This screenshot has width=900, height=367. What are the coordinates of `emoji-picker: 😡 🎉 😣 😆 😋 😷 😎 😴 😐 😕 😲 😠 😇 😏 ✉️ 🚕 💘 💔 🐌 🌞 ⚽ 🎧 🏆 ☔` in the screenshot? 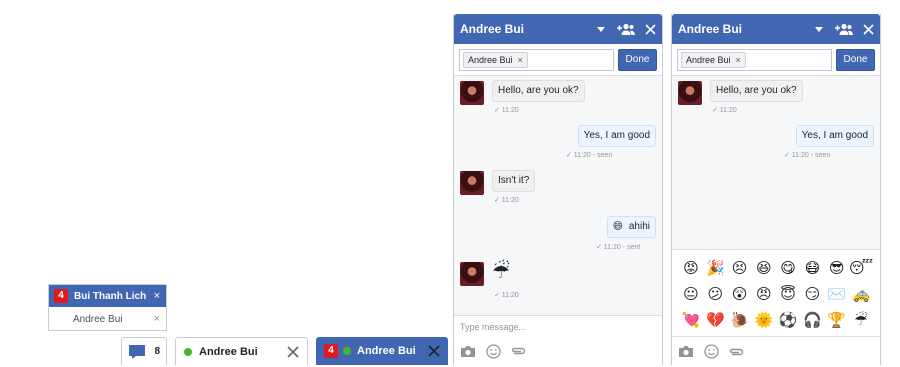 It's located at (776, 292).